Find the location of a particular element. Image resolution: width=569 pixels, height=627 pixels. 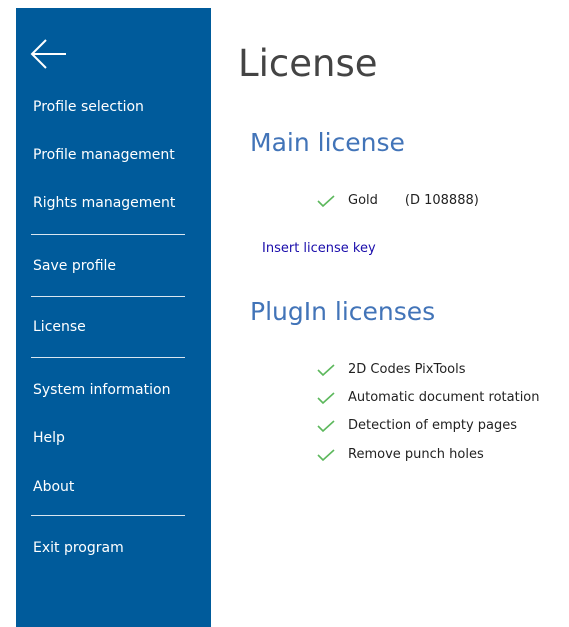

back-arrow-icon is located at coordinates (48, 54).